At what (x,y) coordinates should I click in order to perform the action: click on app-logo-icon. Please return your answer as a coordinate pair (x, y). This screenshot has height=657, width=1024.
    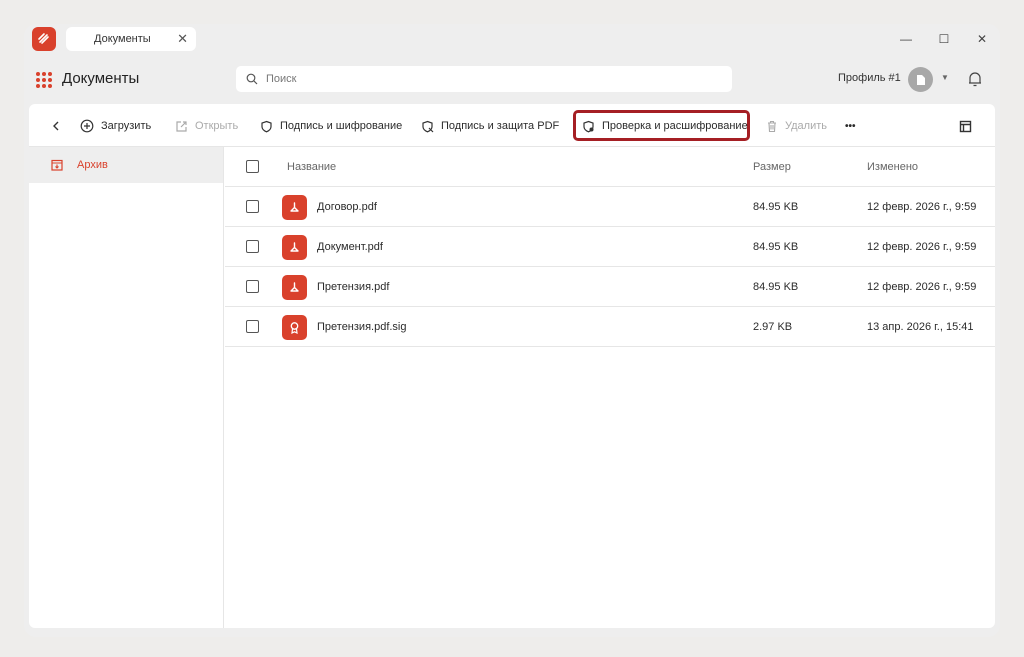
    Looking at the image, I should click on (44, 39).